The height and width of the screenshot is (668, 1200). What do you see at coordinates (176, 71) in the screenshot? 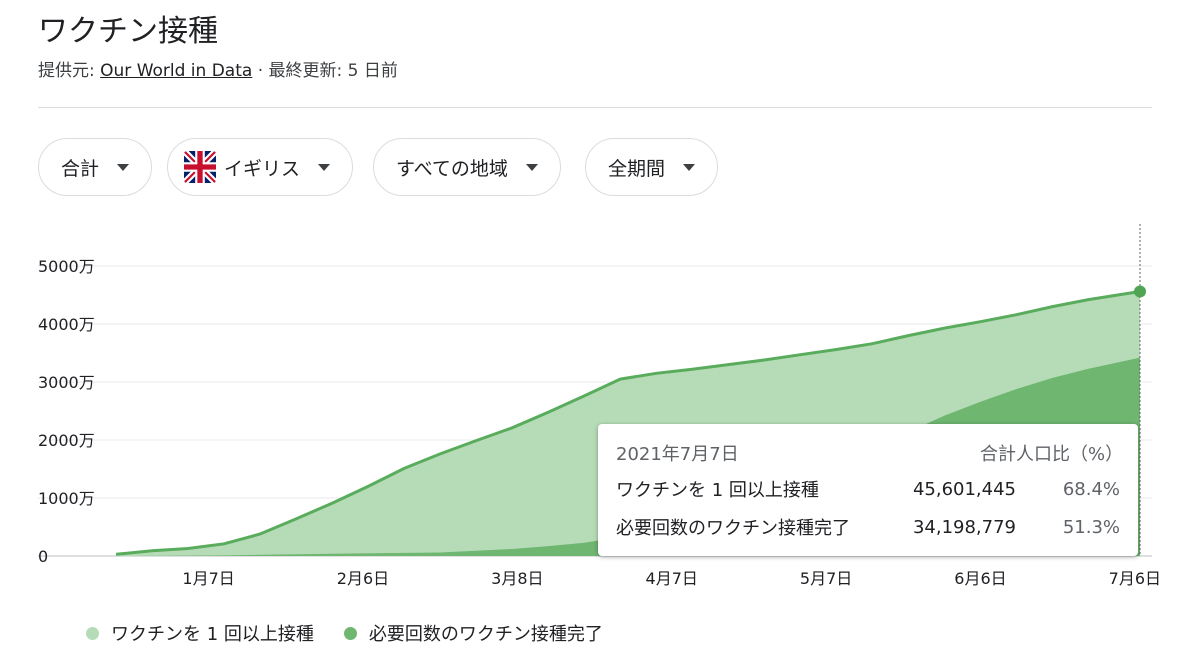
I see `source-link: Our World in Data` at bounding box center [176, 71].